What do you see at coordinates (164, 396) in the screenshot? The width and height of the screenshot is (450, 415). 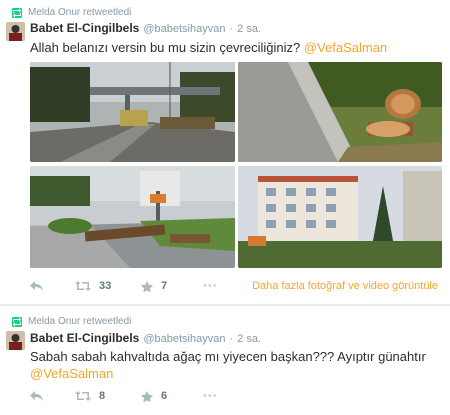 I see `favorite-count: 6` at bounding box center [164, 396].